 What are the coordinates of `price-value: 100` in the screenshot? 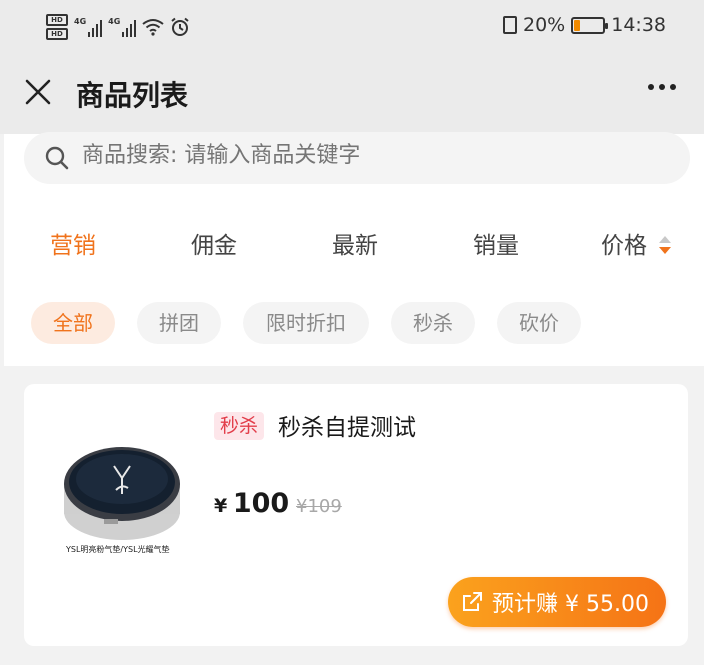 It's located at (261, 503).